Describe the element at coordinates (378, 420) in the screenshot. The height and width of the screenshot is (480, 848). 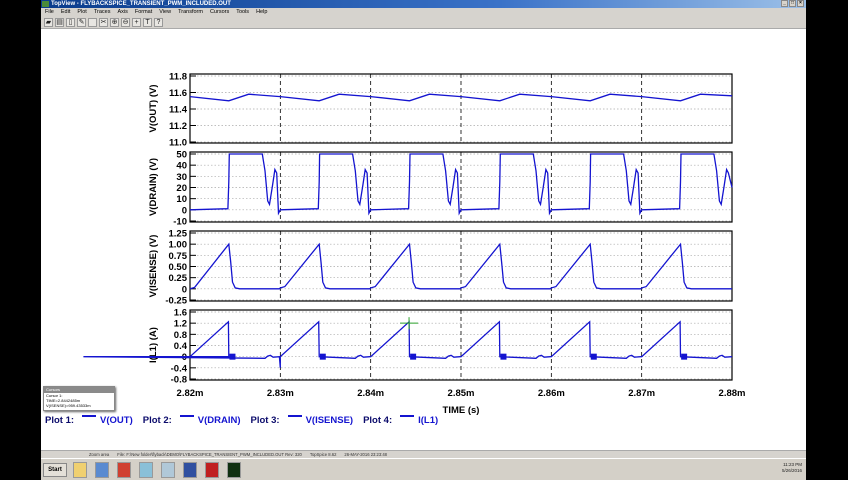
I see `legend-plot-label: Plot 4:` at that location.